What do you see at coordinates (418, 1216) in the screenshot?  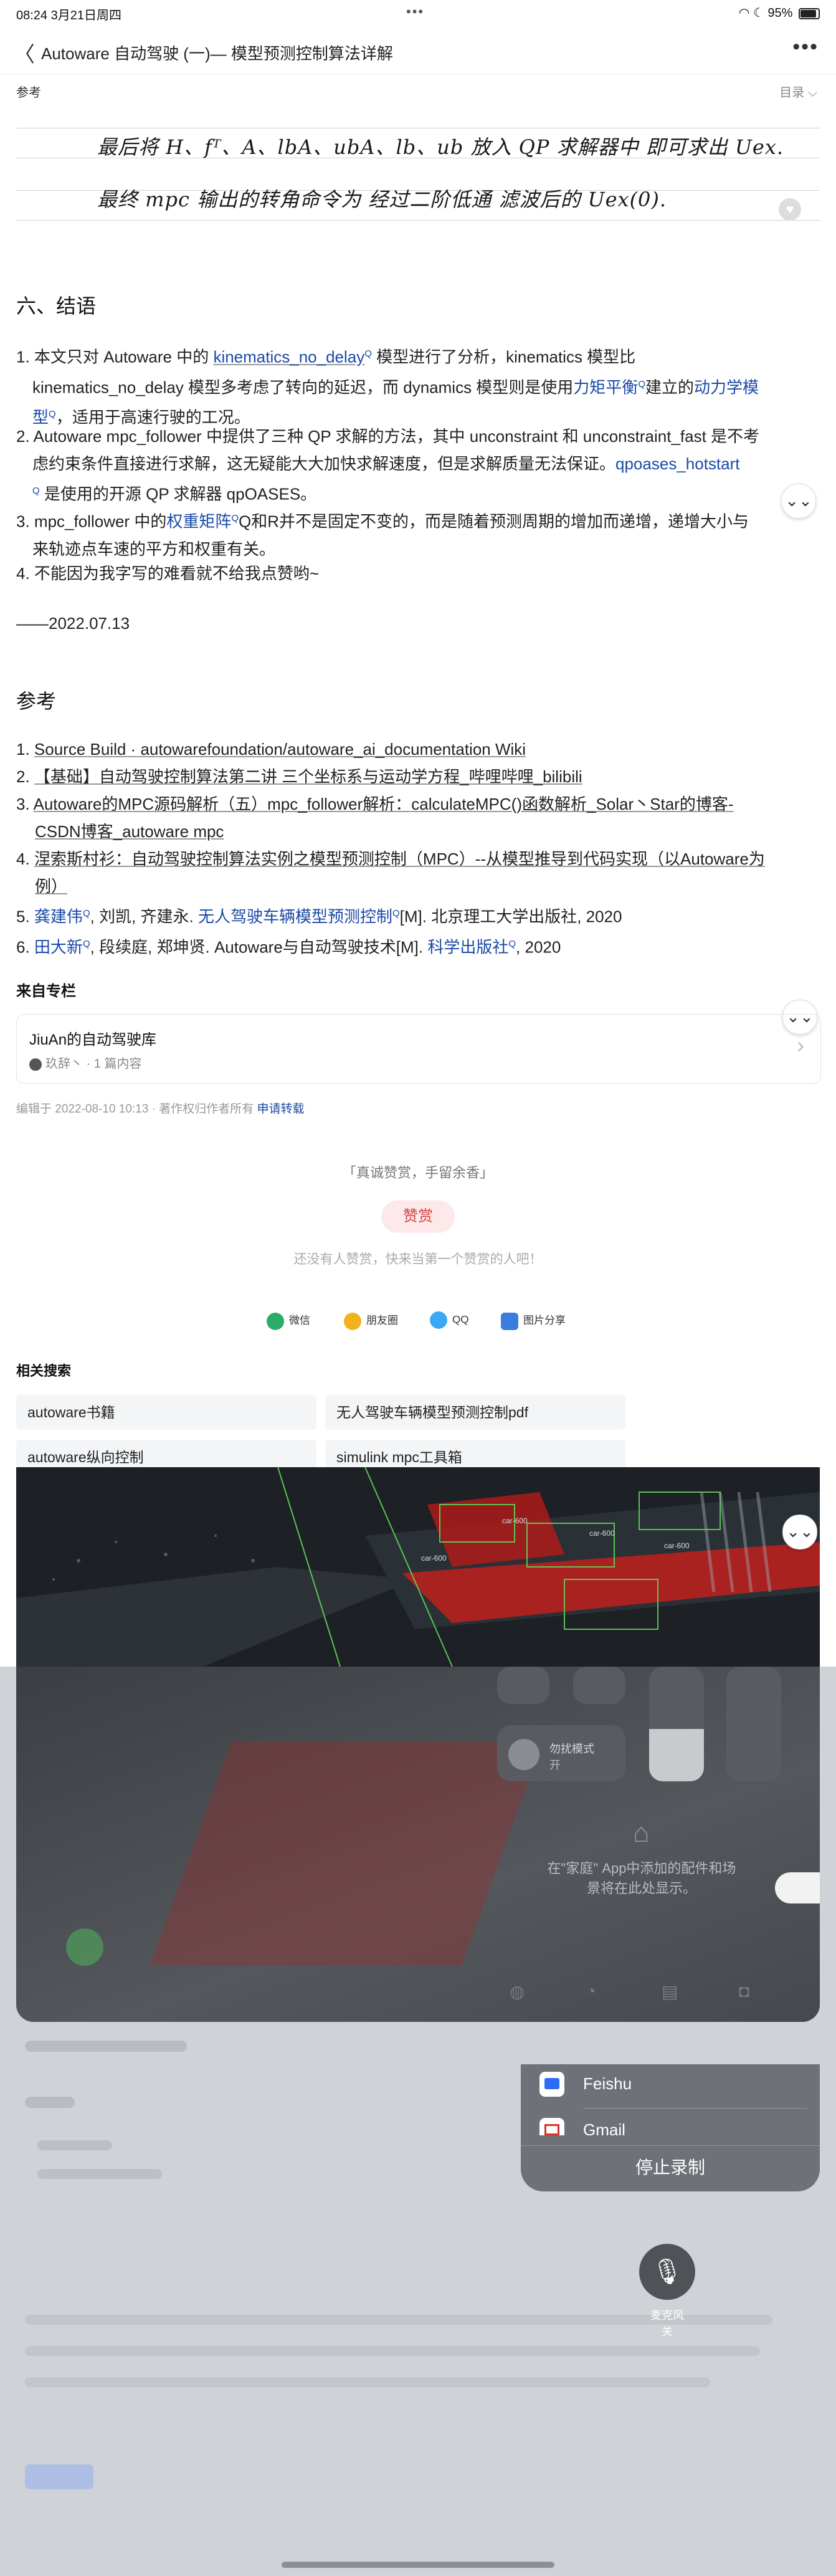 I see `reward-button: 赞赏` at bounding box center [418, 1216].